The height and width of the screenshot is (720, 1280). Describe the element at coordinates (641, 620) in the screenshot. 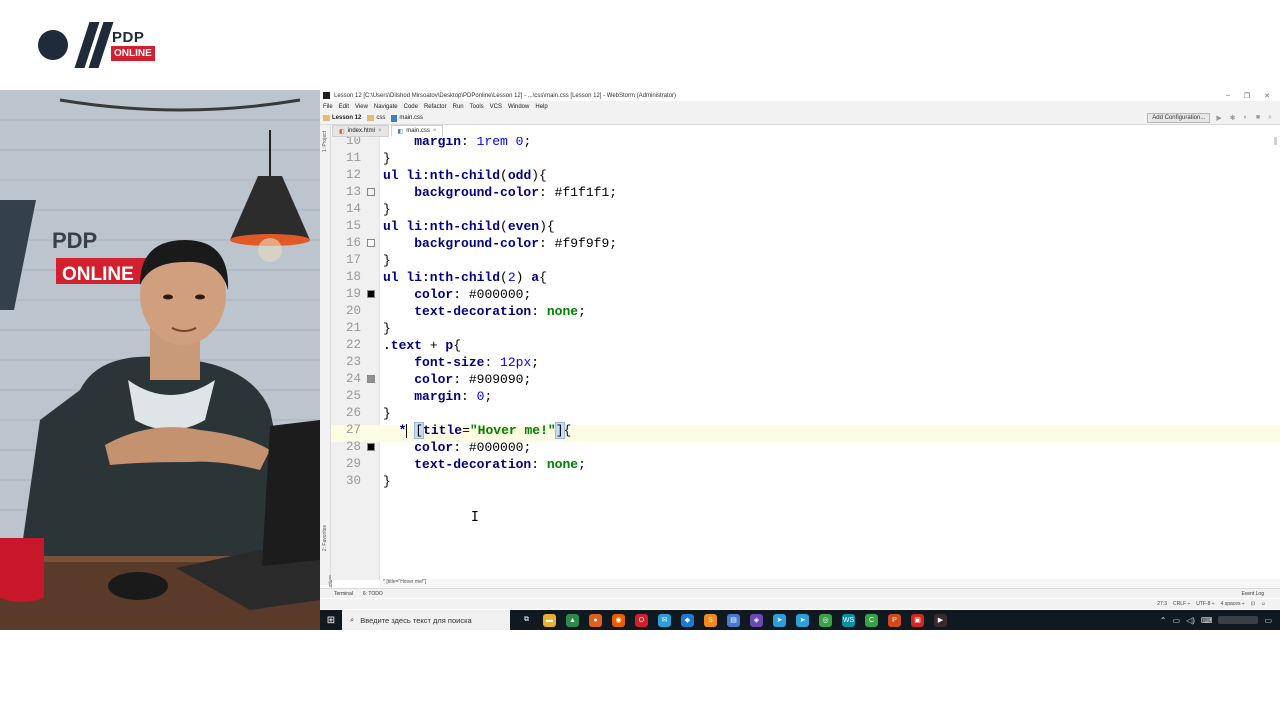

I see `opera-icon: O` at that location.